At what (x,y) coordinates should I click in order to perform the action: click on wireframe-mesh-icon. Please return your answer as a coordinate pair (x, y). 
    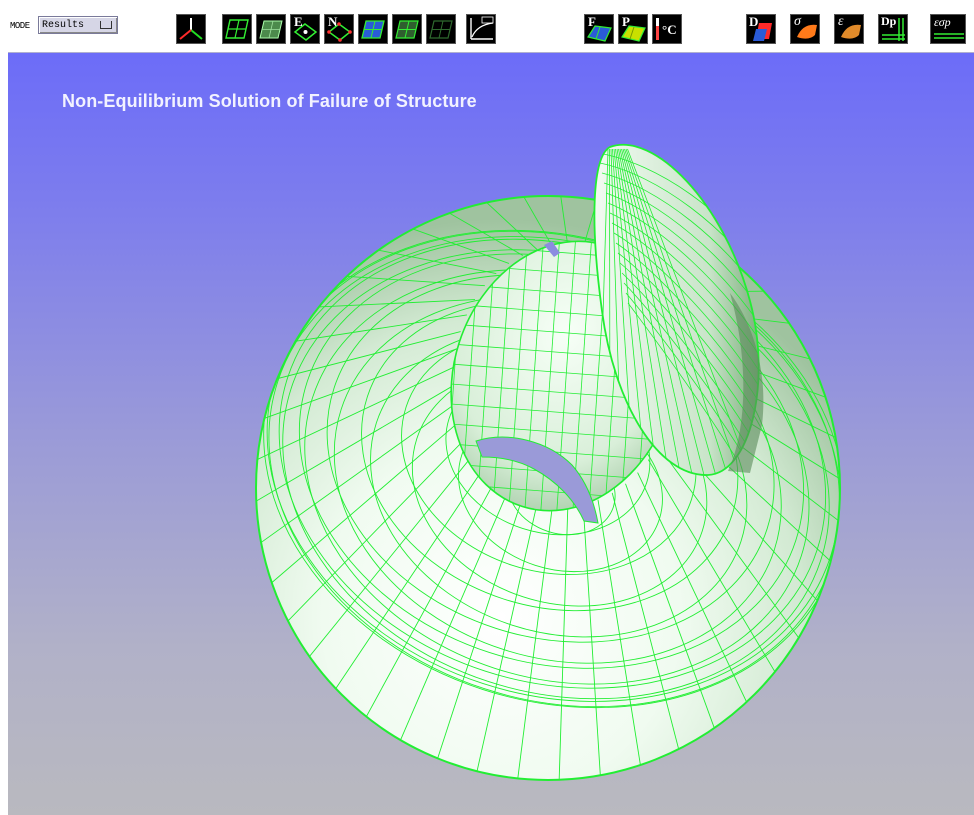
    Looking at the image, I should click on (237, 29).